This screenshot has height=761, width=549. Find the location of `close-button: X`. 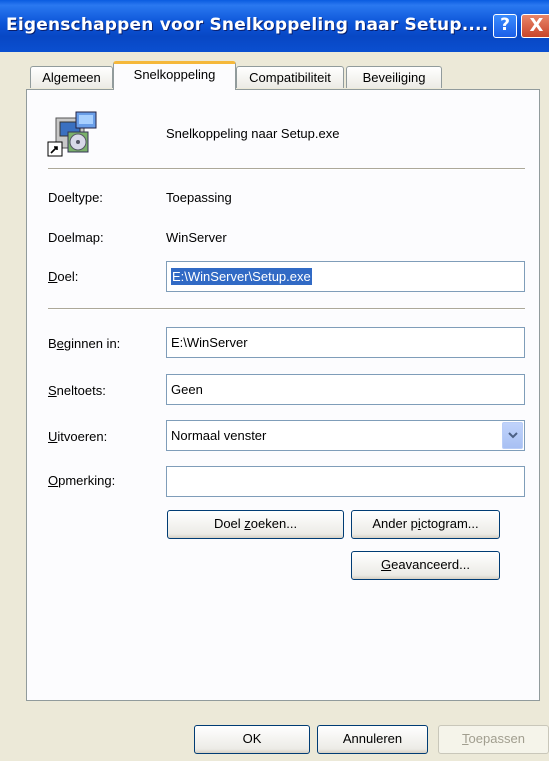

close-button: X is located at coordinates (535, 26).